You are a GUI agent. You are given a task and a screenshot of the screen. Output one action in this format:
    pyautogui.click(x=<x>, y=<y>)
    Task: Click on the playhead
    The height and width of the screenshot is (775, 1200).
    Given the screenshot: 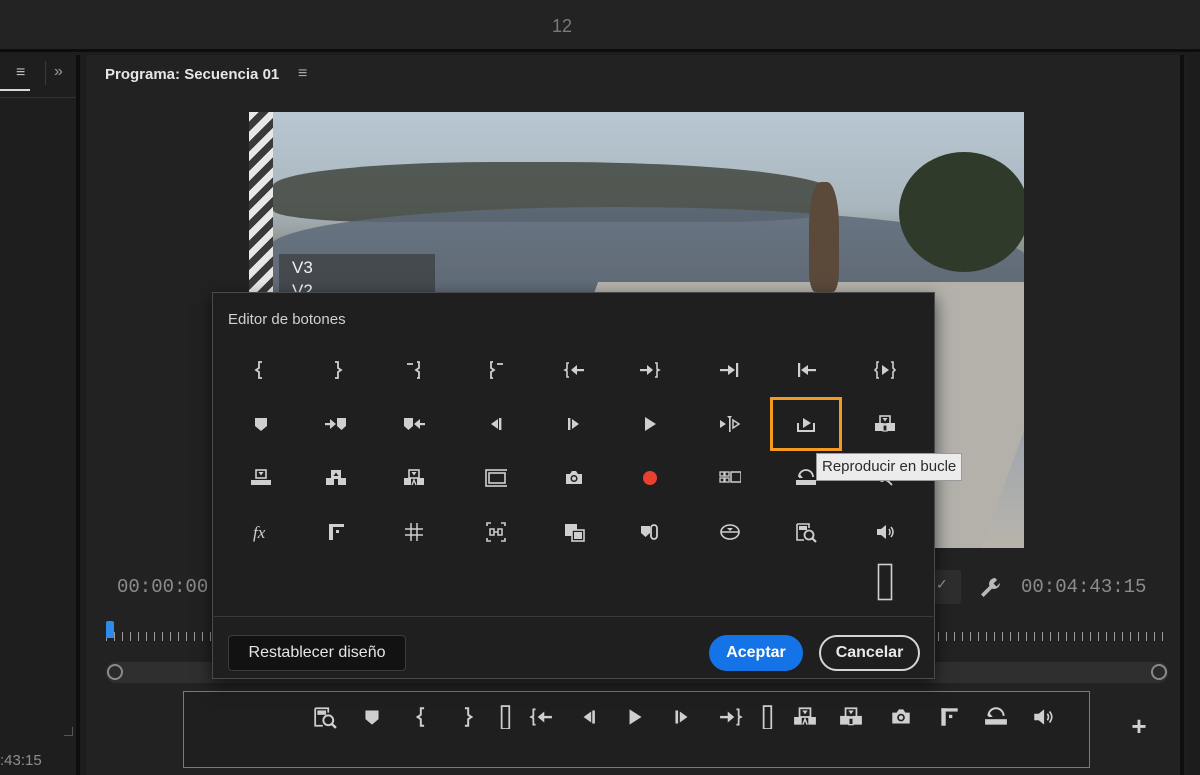 What is the action you would take?
    pyautogui.click(x=110, y=629)
    